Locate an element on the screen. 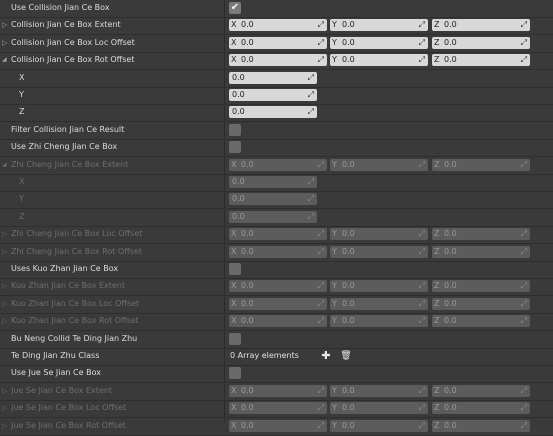 The image size is (553, 436). checkbox-use-collision-jian-ce-box: ✔ is located at coordinates (235, 8).